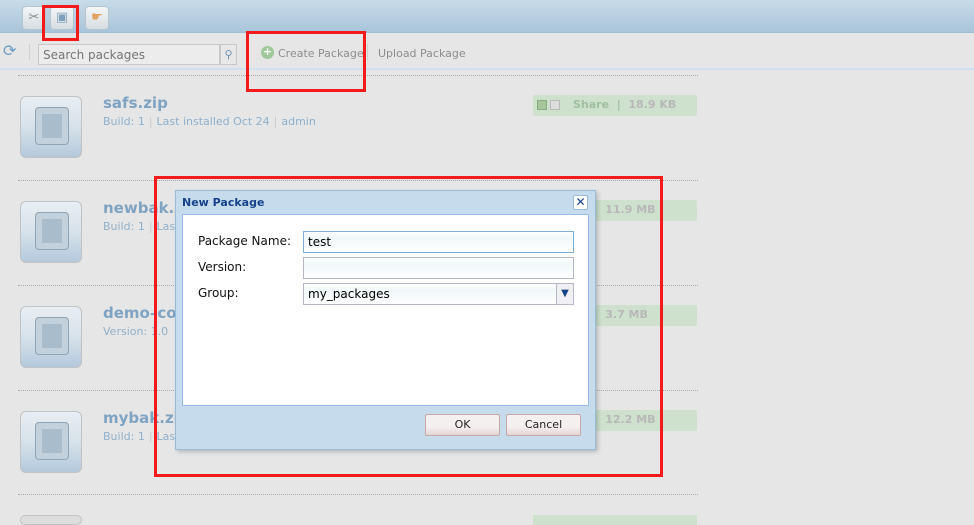 The height and width of the screenshot is (525, 974). What do you see at coordinates (615, 105) in the screenshot?
I see `share-bar: Share | 18.9 KB` at bounding box center [615, 105].